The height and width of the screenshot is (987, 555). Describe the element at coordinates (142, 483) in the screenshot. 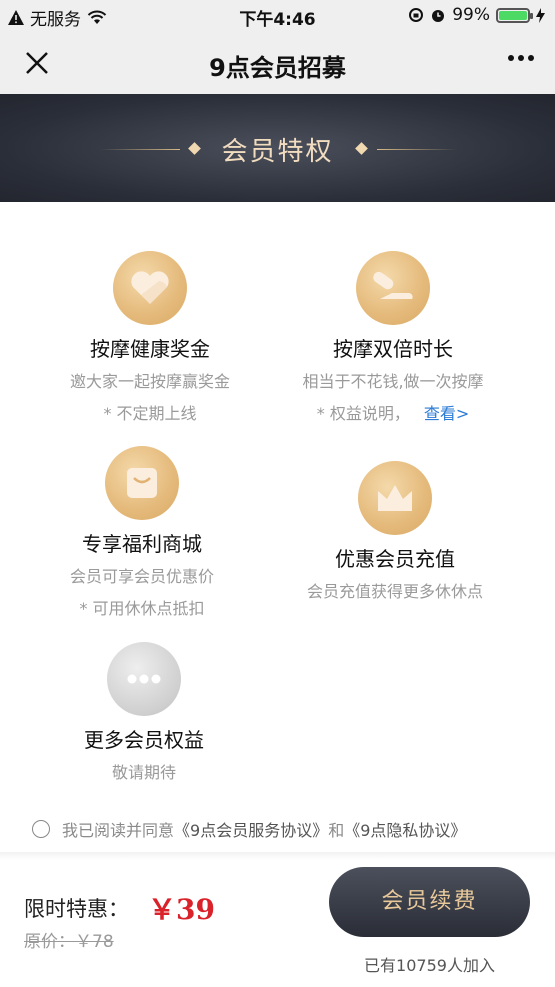

I see `shopping-bag-icon` at that location.